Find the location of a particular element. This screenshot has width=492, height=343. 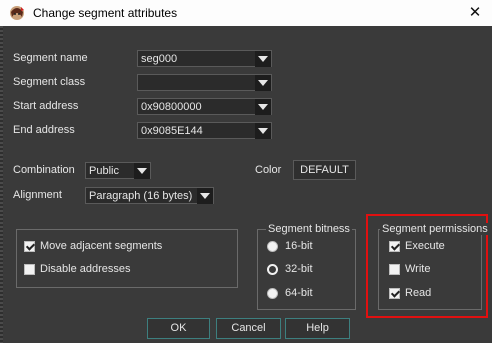

disable-addresses-label: Disable addresses is located at coordinates (85, 269).